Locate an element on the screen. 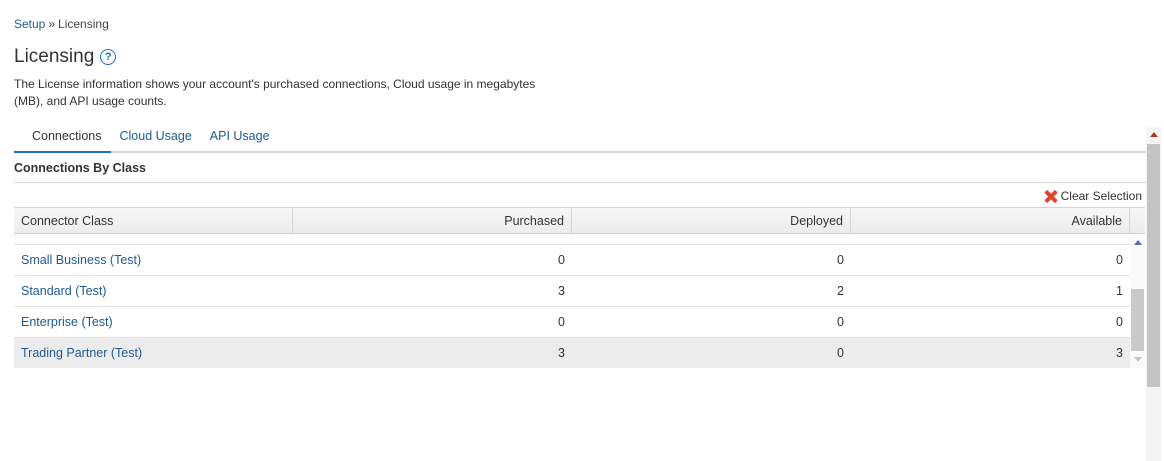 The image size is (1164, 461). tab-bar: Connections Cloud Usage API Usage is located at coordinates (580, 139).